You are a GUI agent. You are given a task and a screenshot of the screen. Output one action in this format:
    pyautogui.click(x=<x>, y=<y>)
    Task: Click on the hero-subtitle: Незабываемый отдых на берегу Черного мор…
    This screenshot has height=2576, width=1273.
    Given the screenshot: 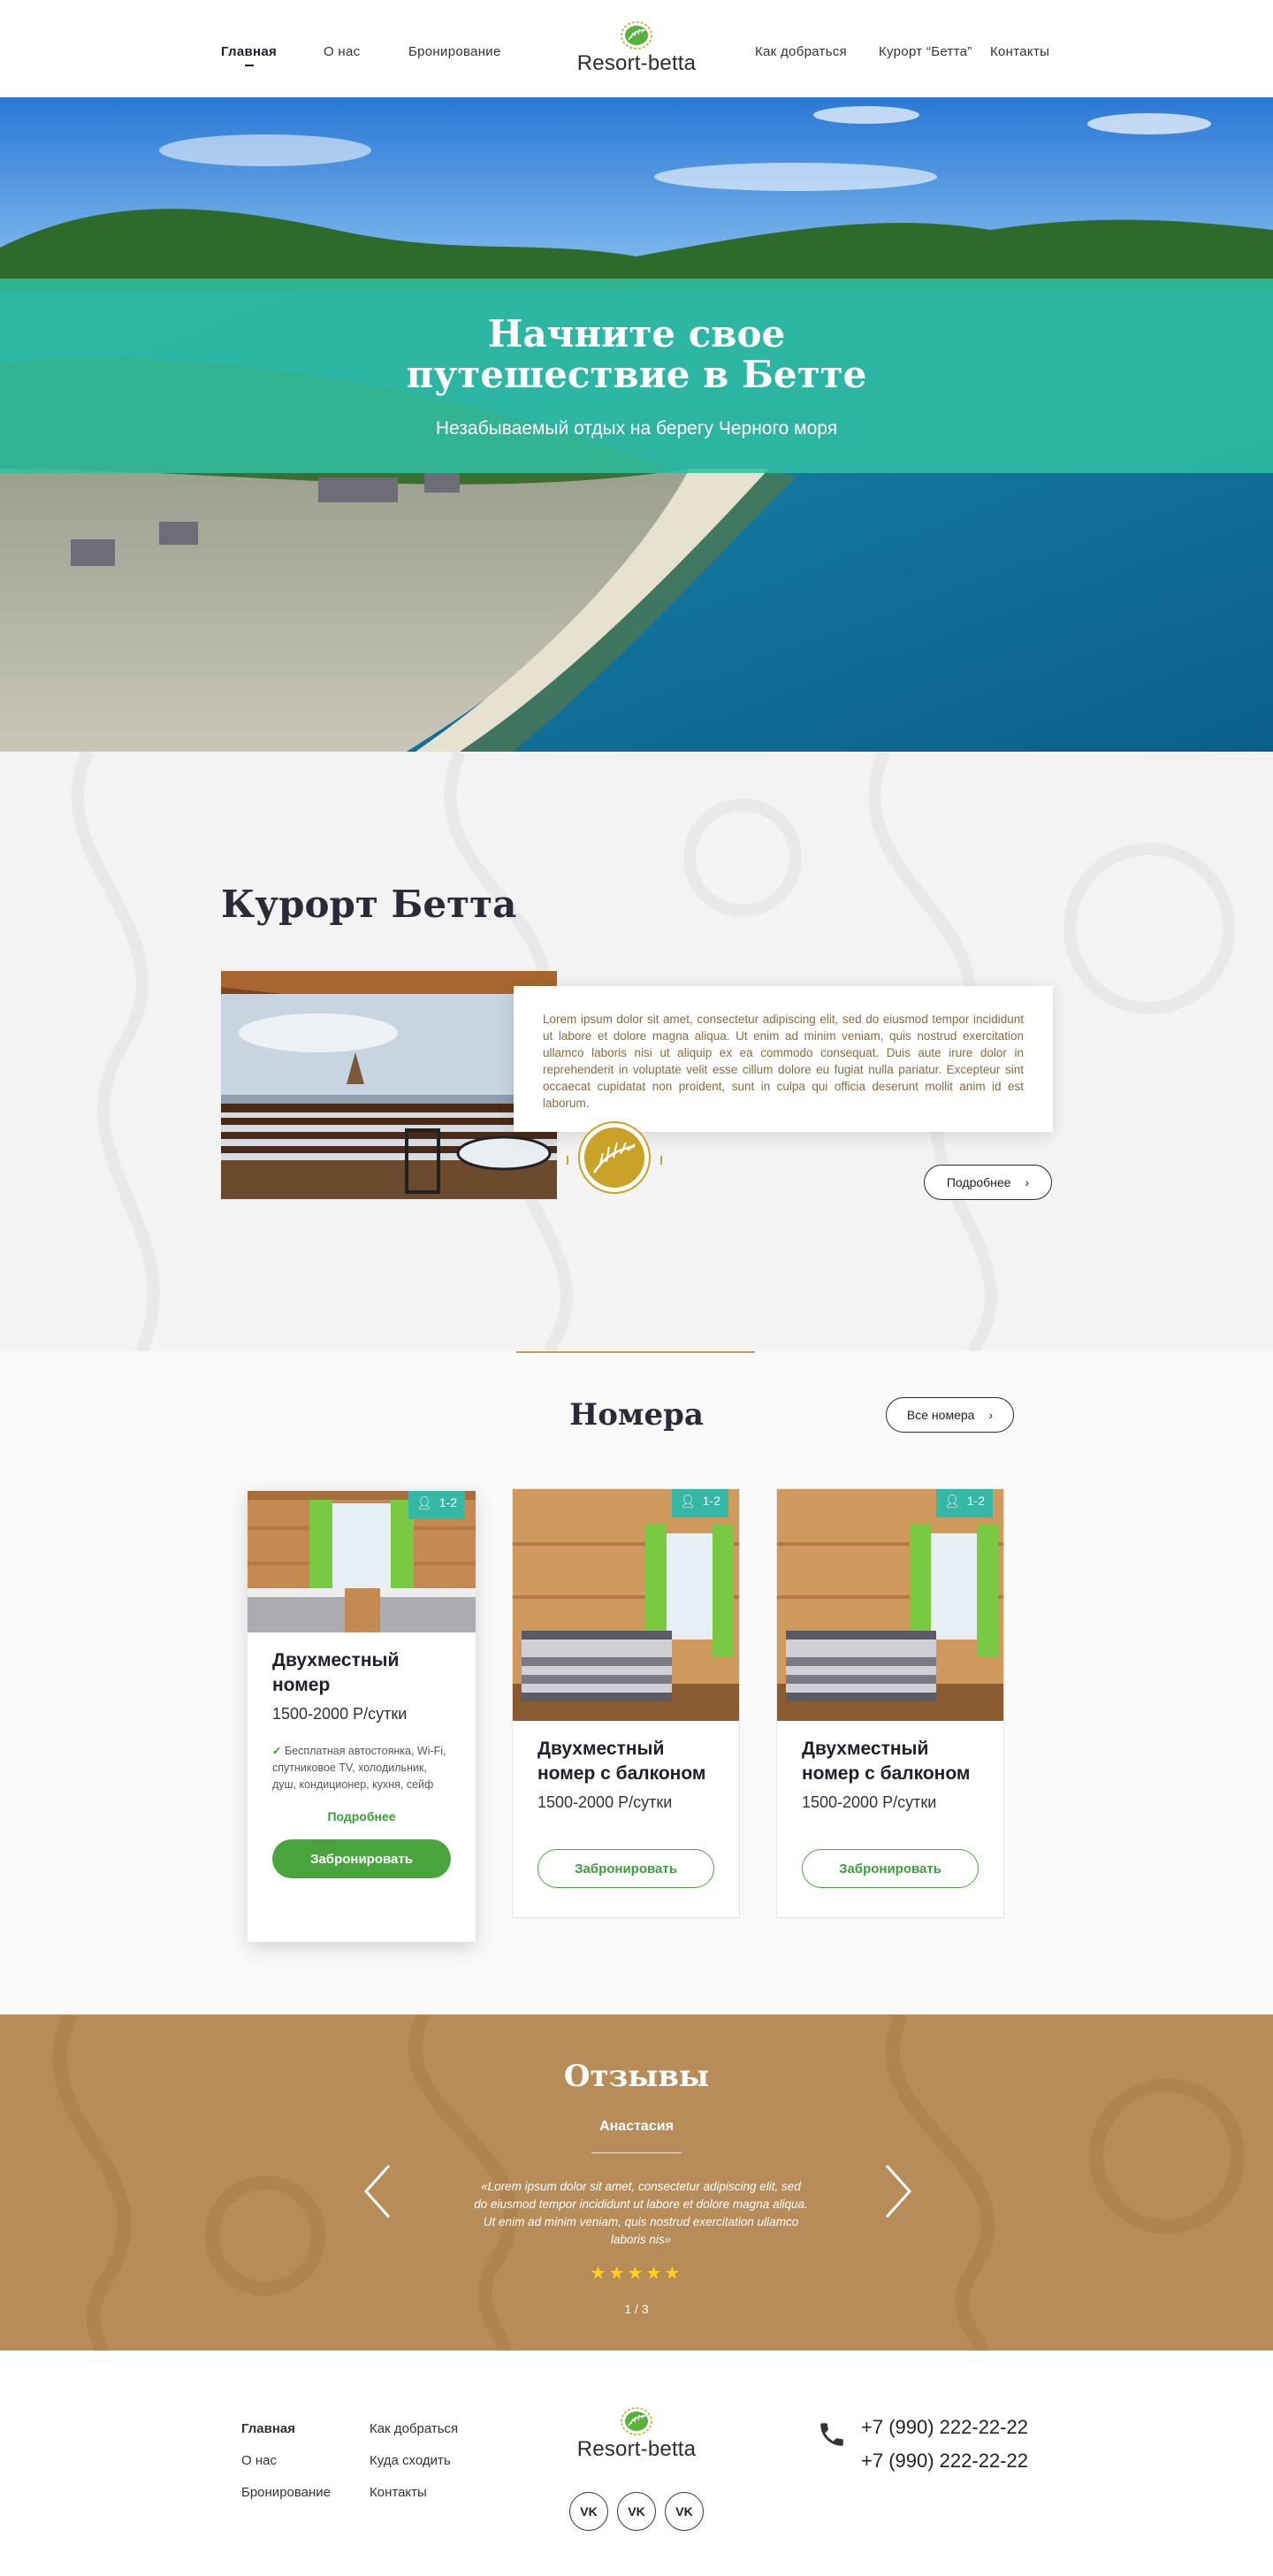 What is the action you would take?
    pyautogui.click(x=636, y=428)
    